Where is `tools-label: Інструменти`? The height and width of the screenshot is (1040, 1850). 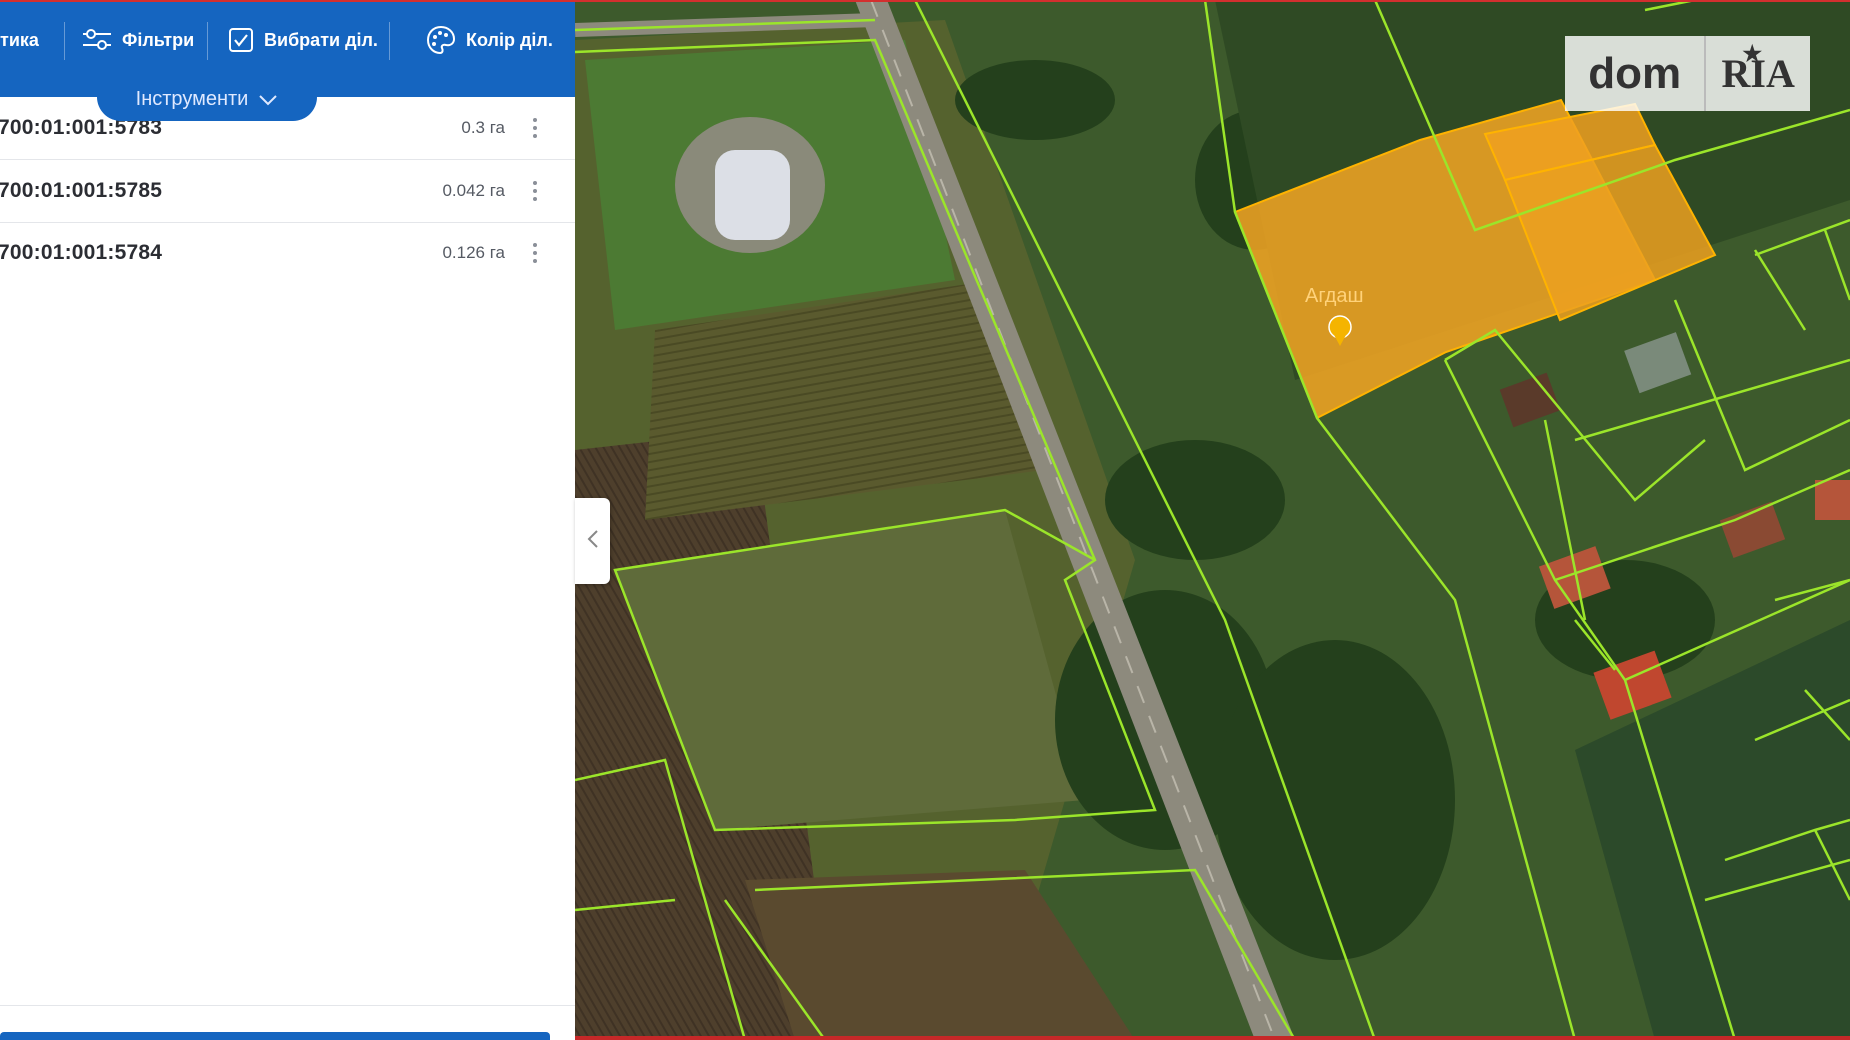 tools-label: Інструменти is located at coordinates (192, 99).